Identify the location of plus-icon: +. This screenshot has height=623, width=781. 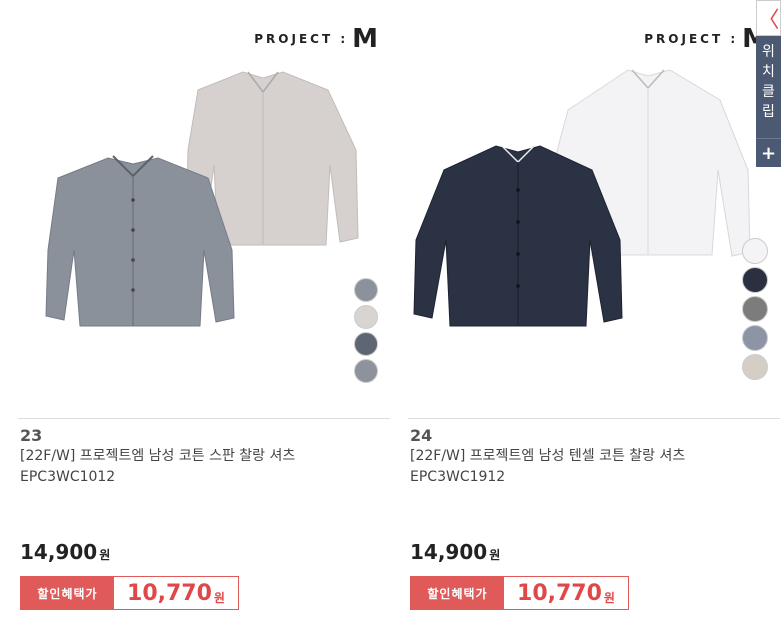
(768, 153).